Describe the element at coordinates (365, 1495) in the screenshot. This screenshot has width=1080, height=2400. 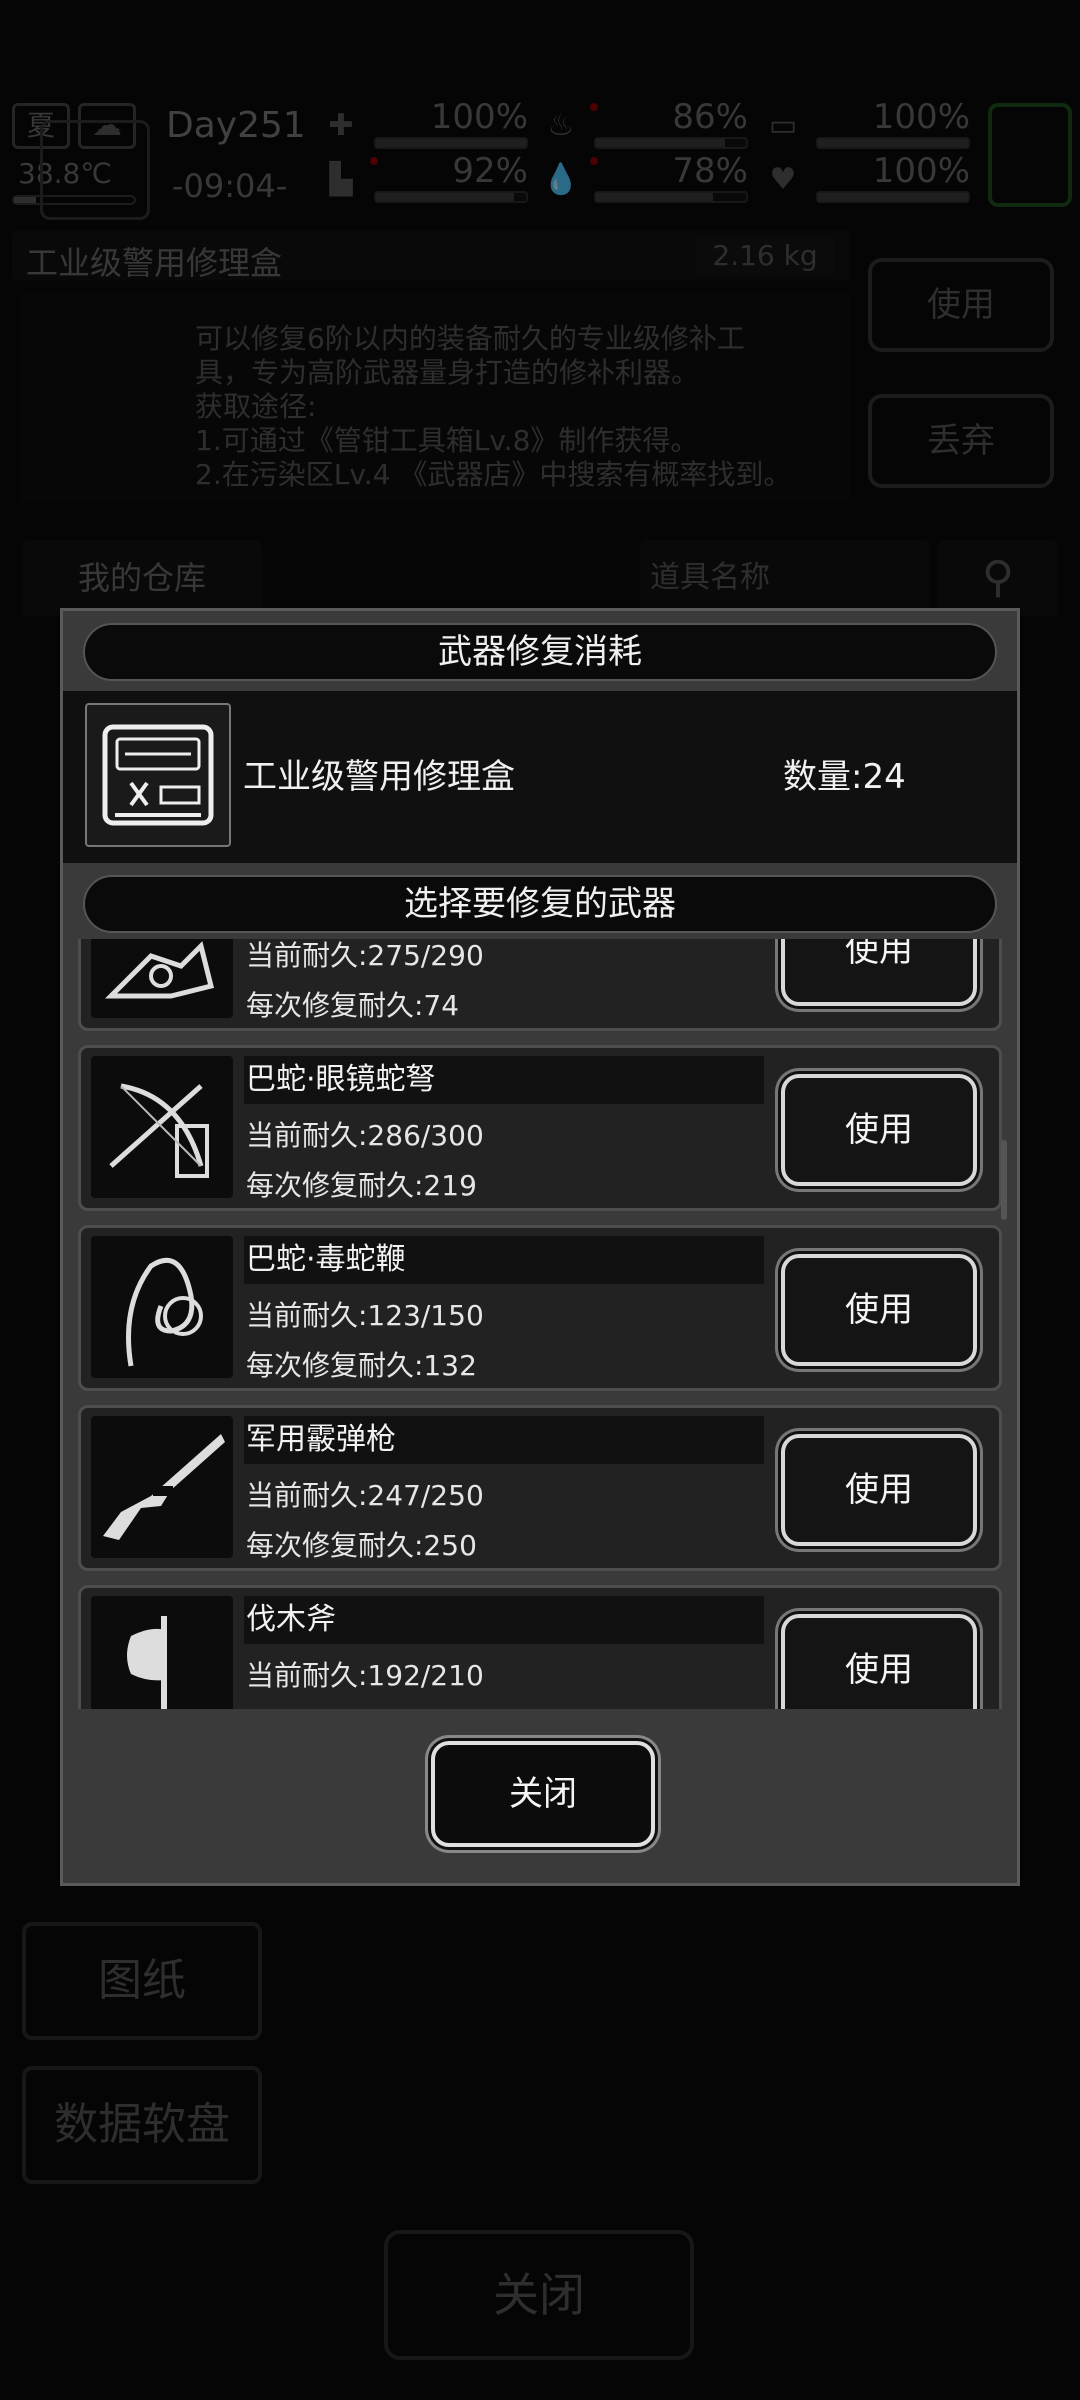
I see `weapon-durability: 当前耐久:247/250` at that location.